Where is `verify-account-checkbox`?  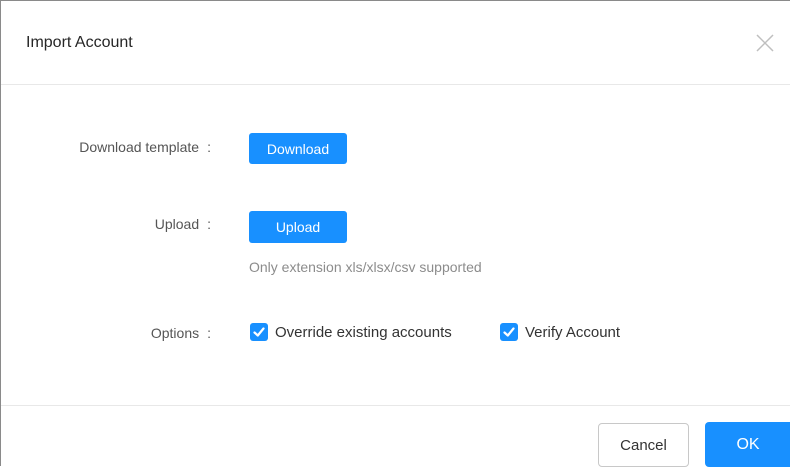
verify-account-checkbox is located at coordinates (509, 332).